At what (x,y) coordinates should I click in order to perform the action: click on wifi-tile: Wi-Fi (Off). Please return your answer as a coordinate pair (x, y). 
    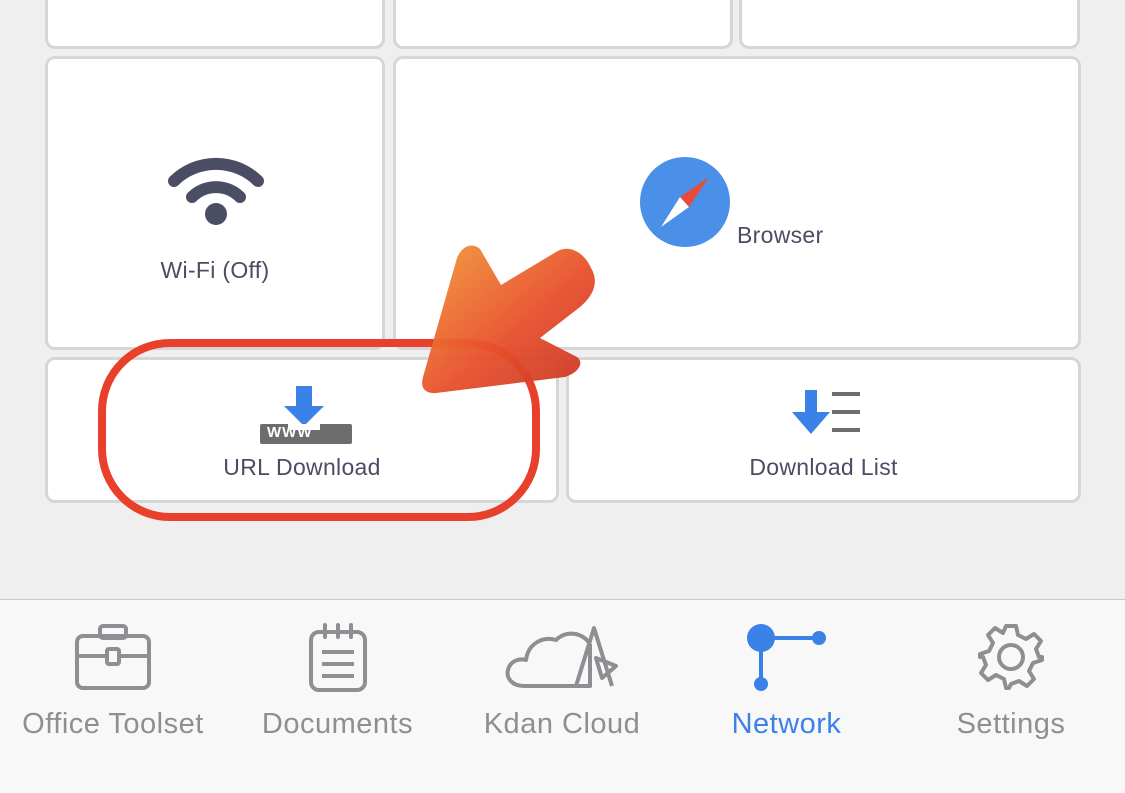
    Looking at the image, I should click on (215, 203).